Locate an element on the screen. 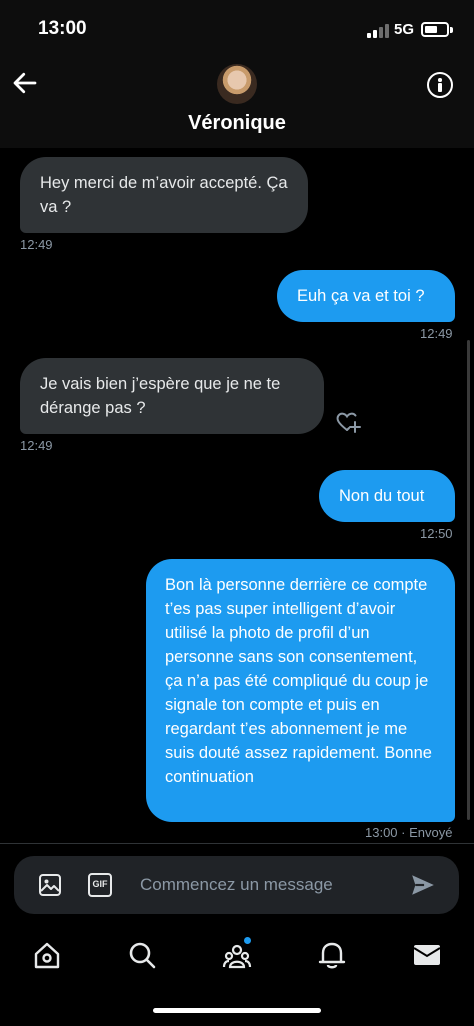 The width and height of the screenshot is (474, 1026). message-bubble-outgoing: Euh ça va et toi ? is located at coordinates (366, 296).